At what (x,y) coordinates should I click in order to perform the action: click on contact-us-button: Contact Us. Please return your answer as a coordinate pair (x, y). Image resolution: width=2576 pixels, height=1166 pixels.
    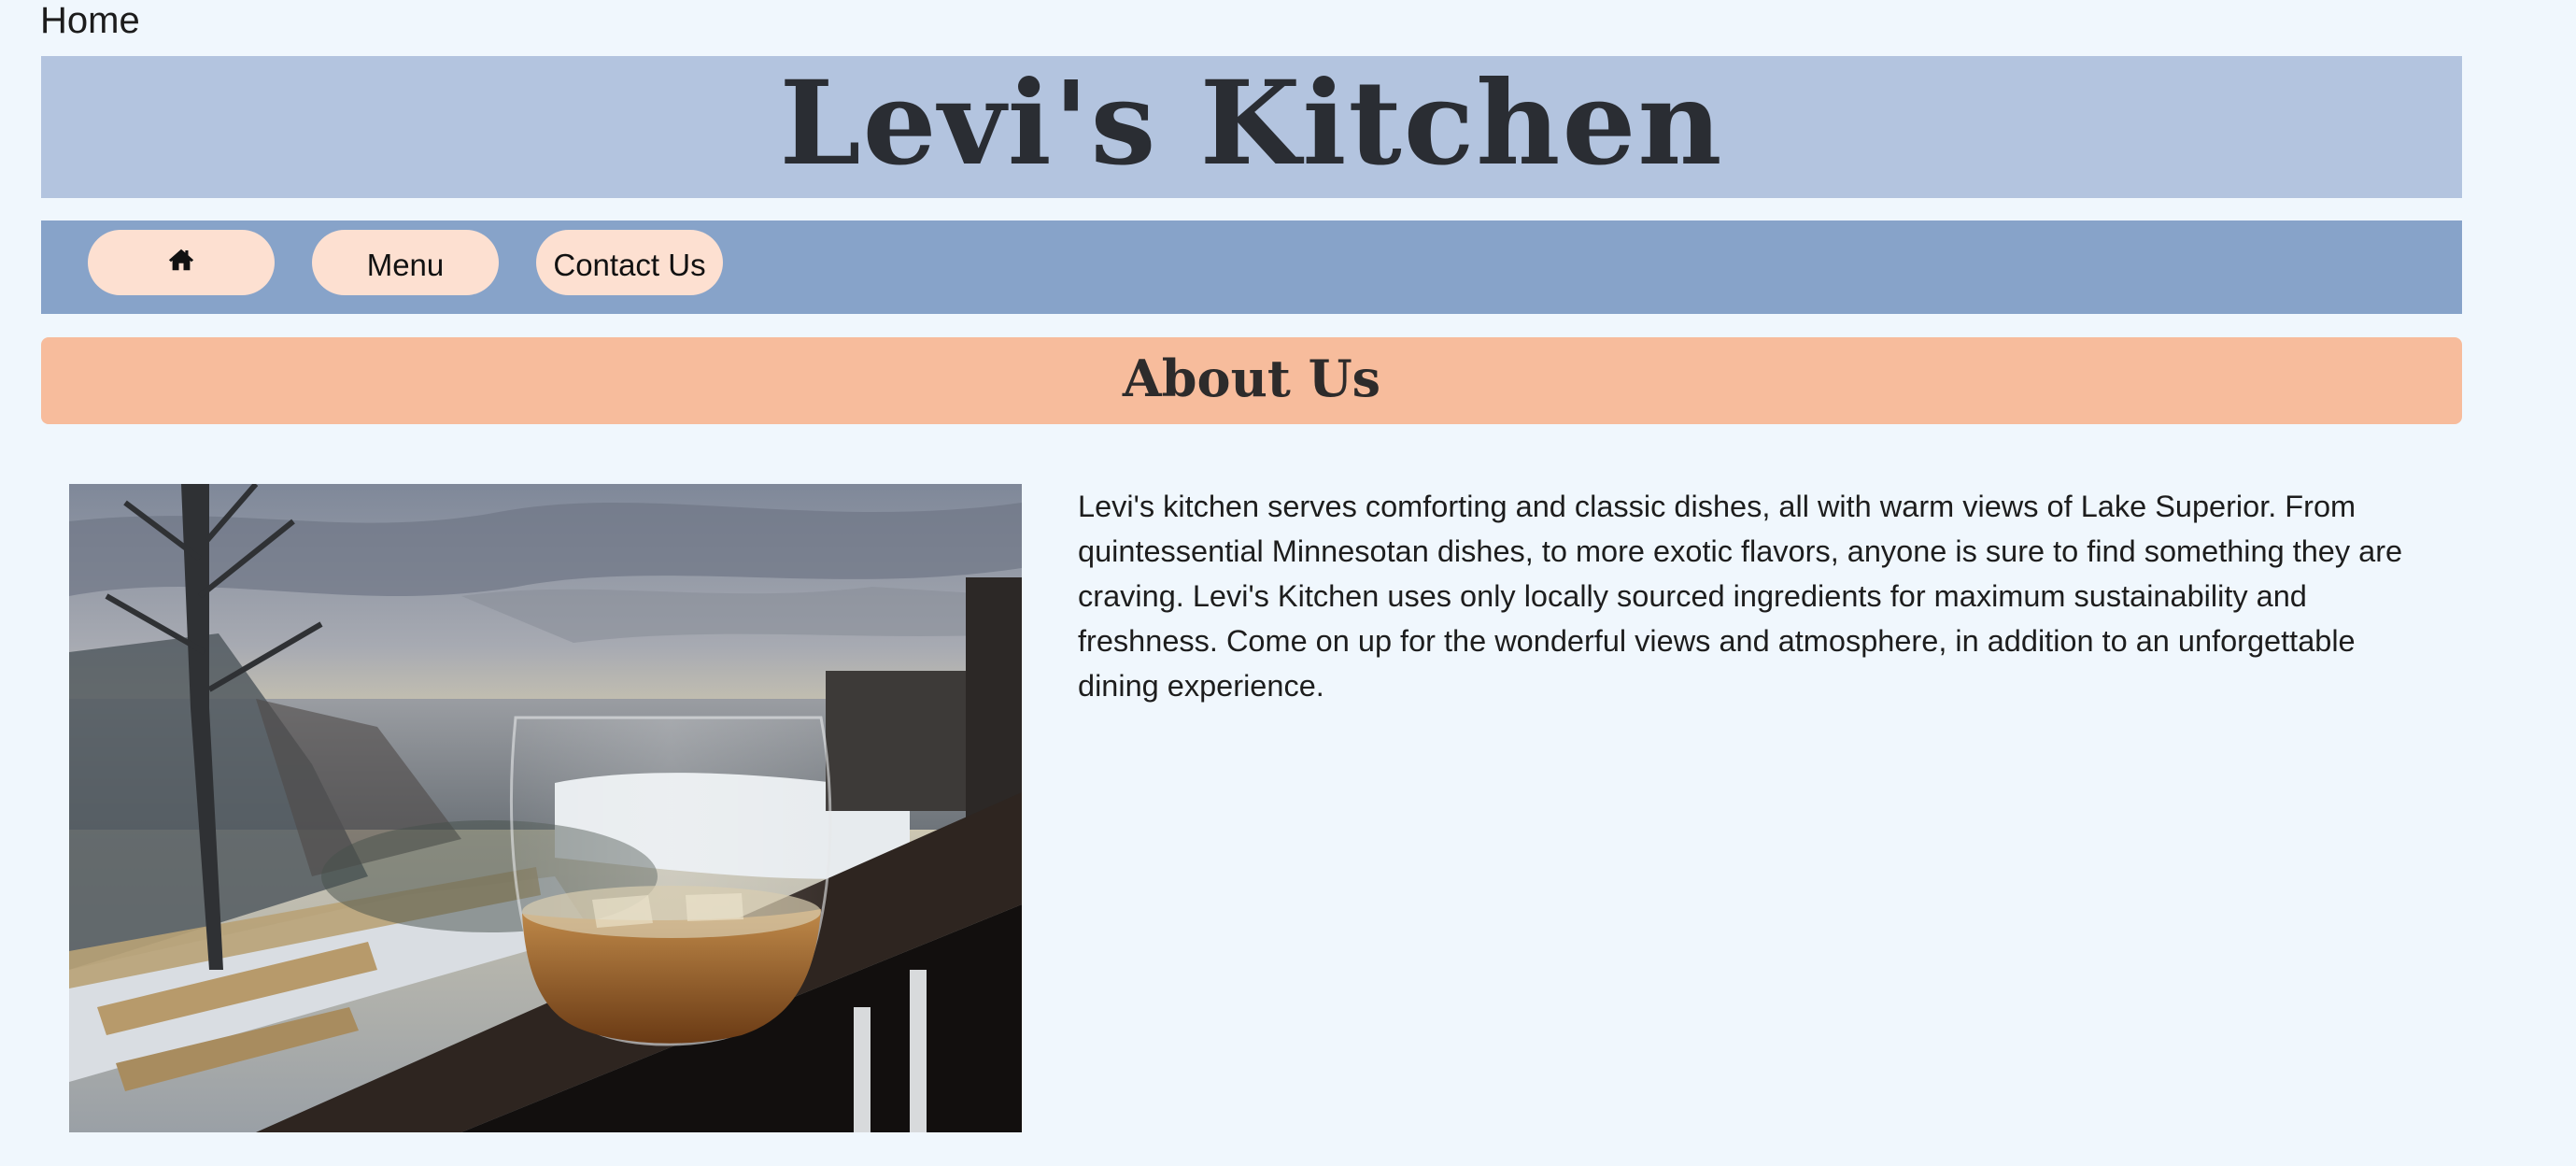
    Looking at the image, I should click on (629, 262).